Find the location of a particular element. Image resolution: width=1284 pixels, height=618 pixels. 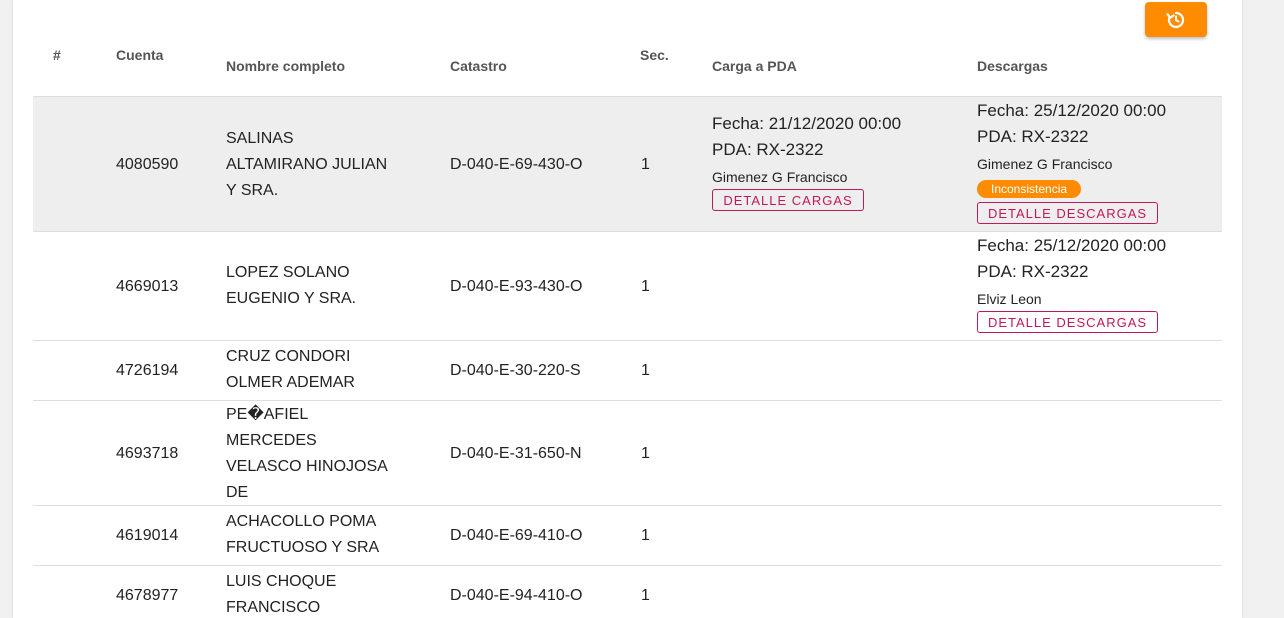

nombre-line: ALTAMIRANO JULIAN is located at coordinates (307, 164).